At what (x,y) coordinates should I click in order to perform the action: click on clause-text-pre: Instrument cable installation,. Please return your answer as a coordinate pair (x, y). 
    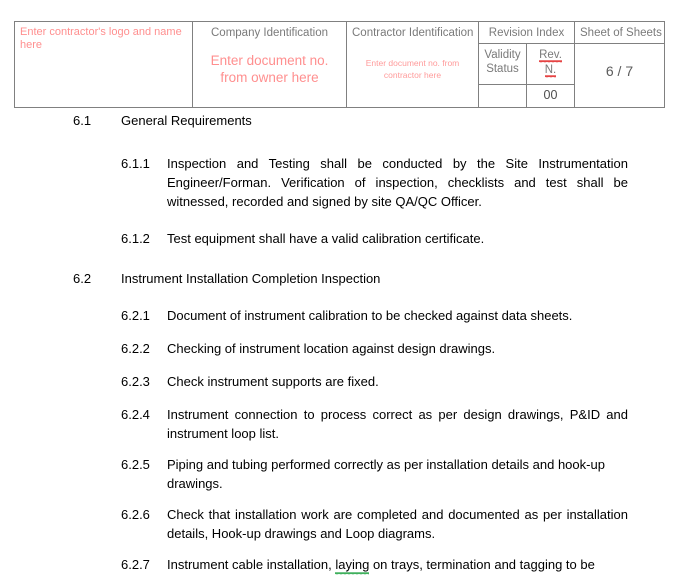
    Looking at the image, I should click on (251, 564).